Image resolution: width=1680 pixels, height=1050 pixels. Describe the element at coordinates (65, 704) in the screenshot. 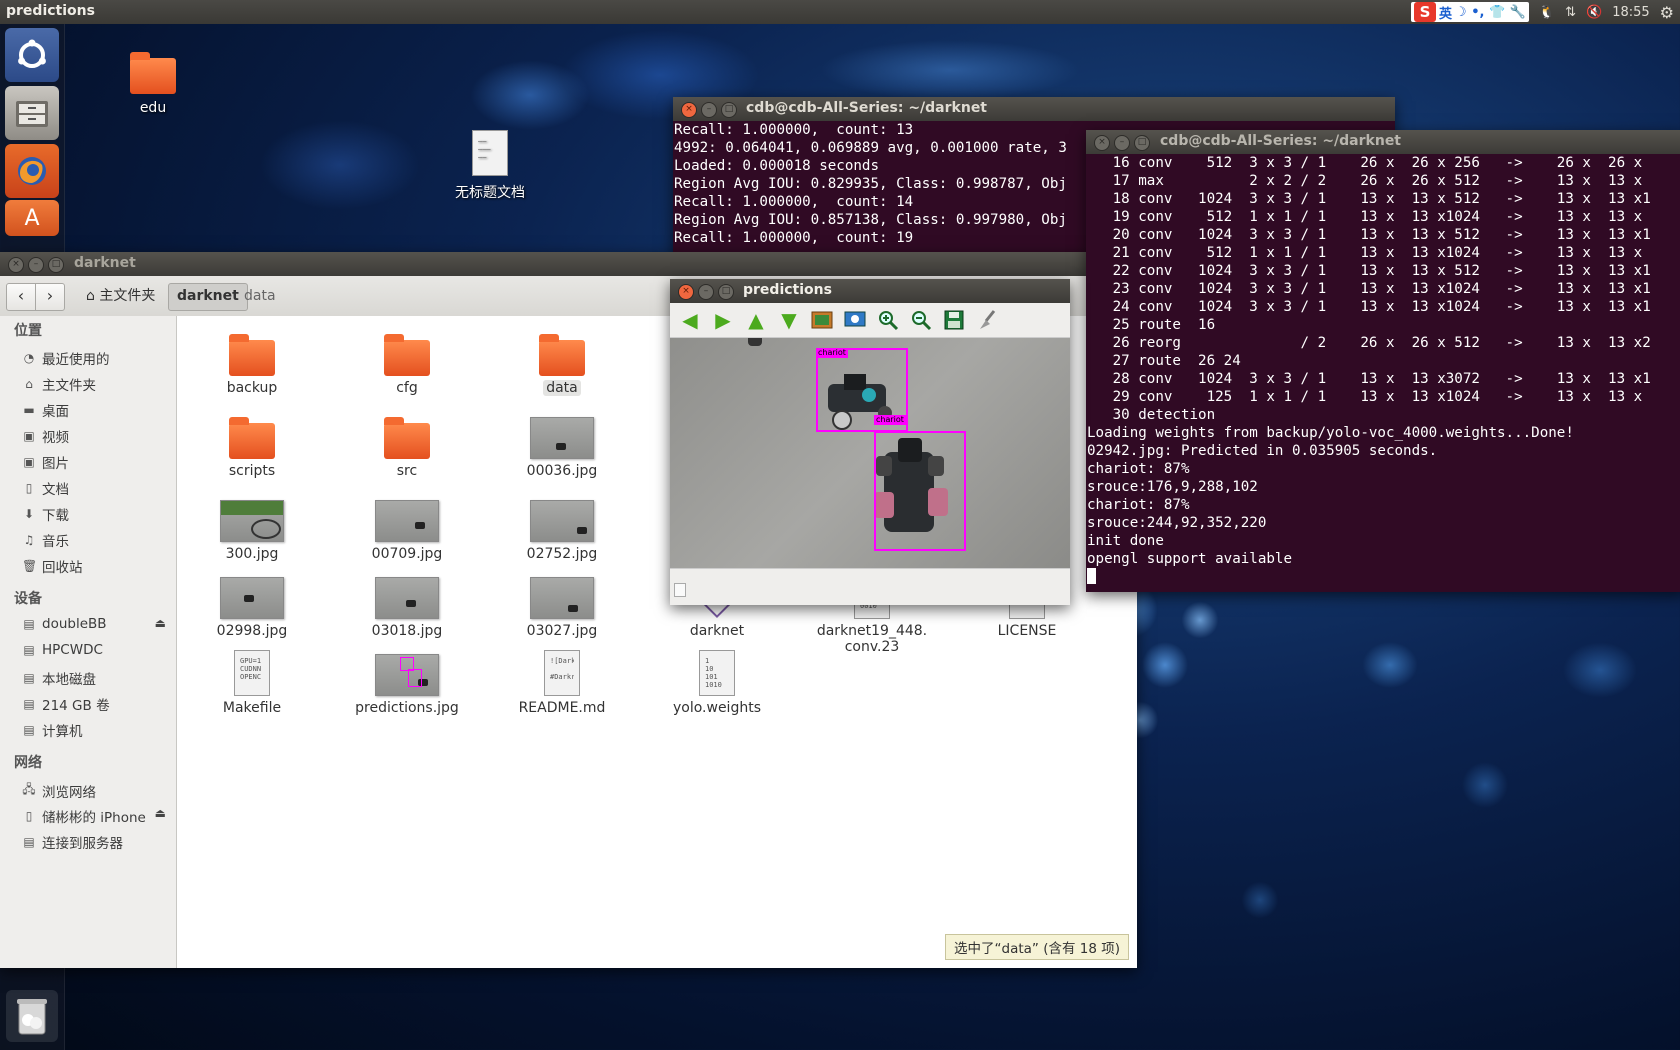

I see `sidebar-item-device-3: ▤ 214 GB 卷` at that location.